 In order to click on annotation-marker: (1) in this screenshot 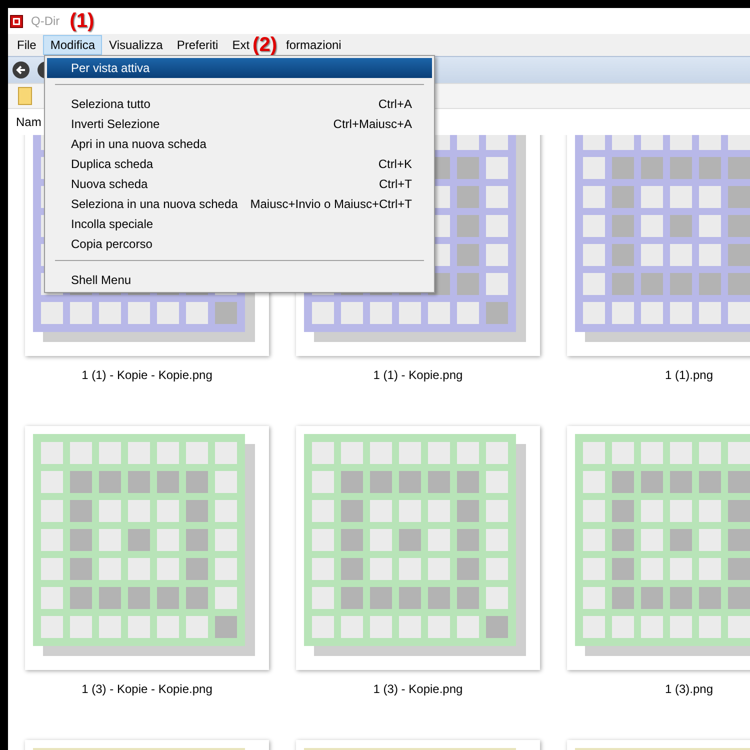, I will do `click(82, 21)`.